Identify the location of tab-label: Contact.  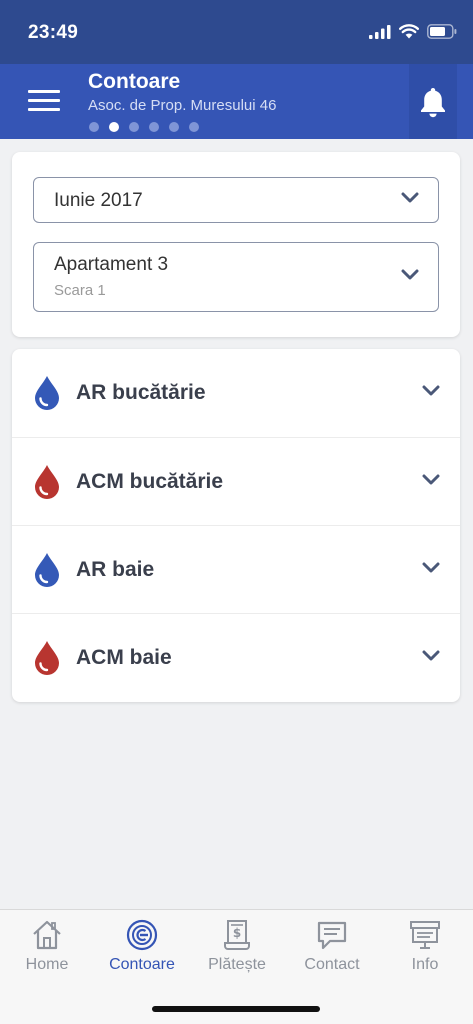
(332, 964).